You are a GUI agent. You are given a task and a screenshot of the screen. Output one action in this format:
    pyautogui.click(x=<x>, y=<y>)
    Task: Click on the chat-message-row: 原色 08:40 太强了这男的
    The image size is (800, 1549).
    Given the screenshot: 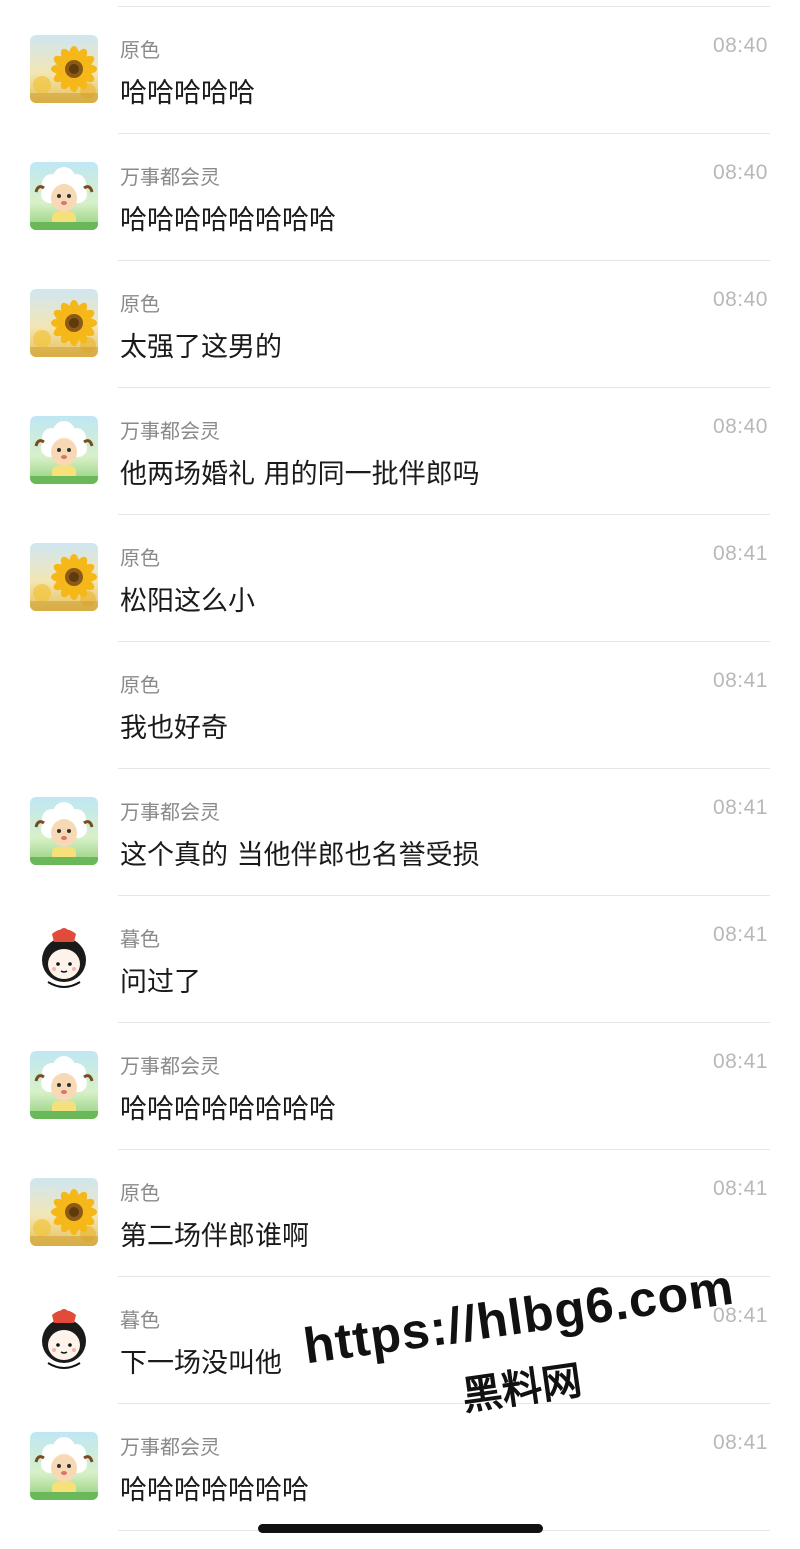 What is the action you would take?
    pyautogui.click(x=400, y=324)
    